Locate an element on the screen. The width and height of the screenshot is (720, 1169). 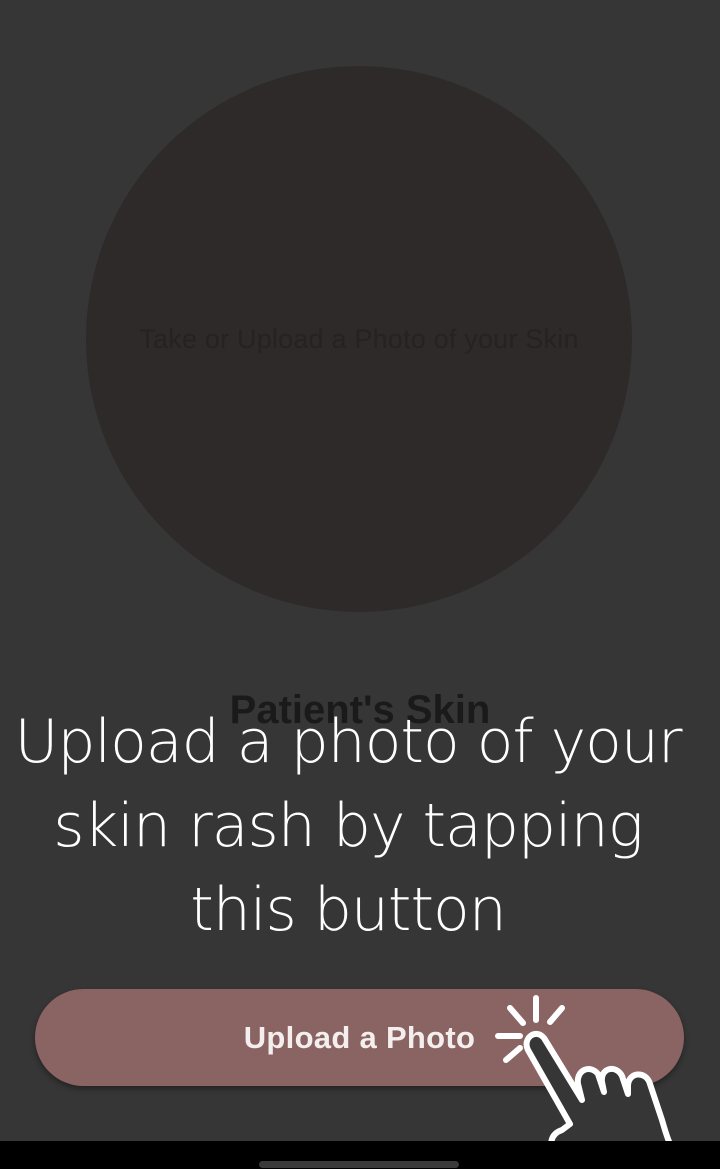
coach-mark-line: Upload a photo of your is located at coordinates (348, 742).